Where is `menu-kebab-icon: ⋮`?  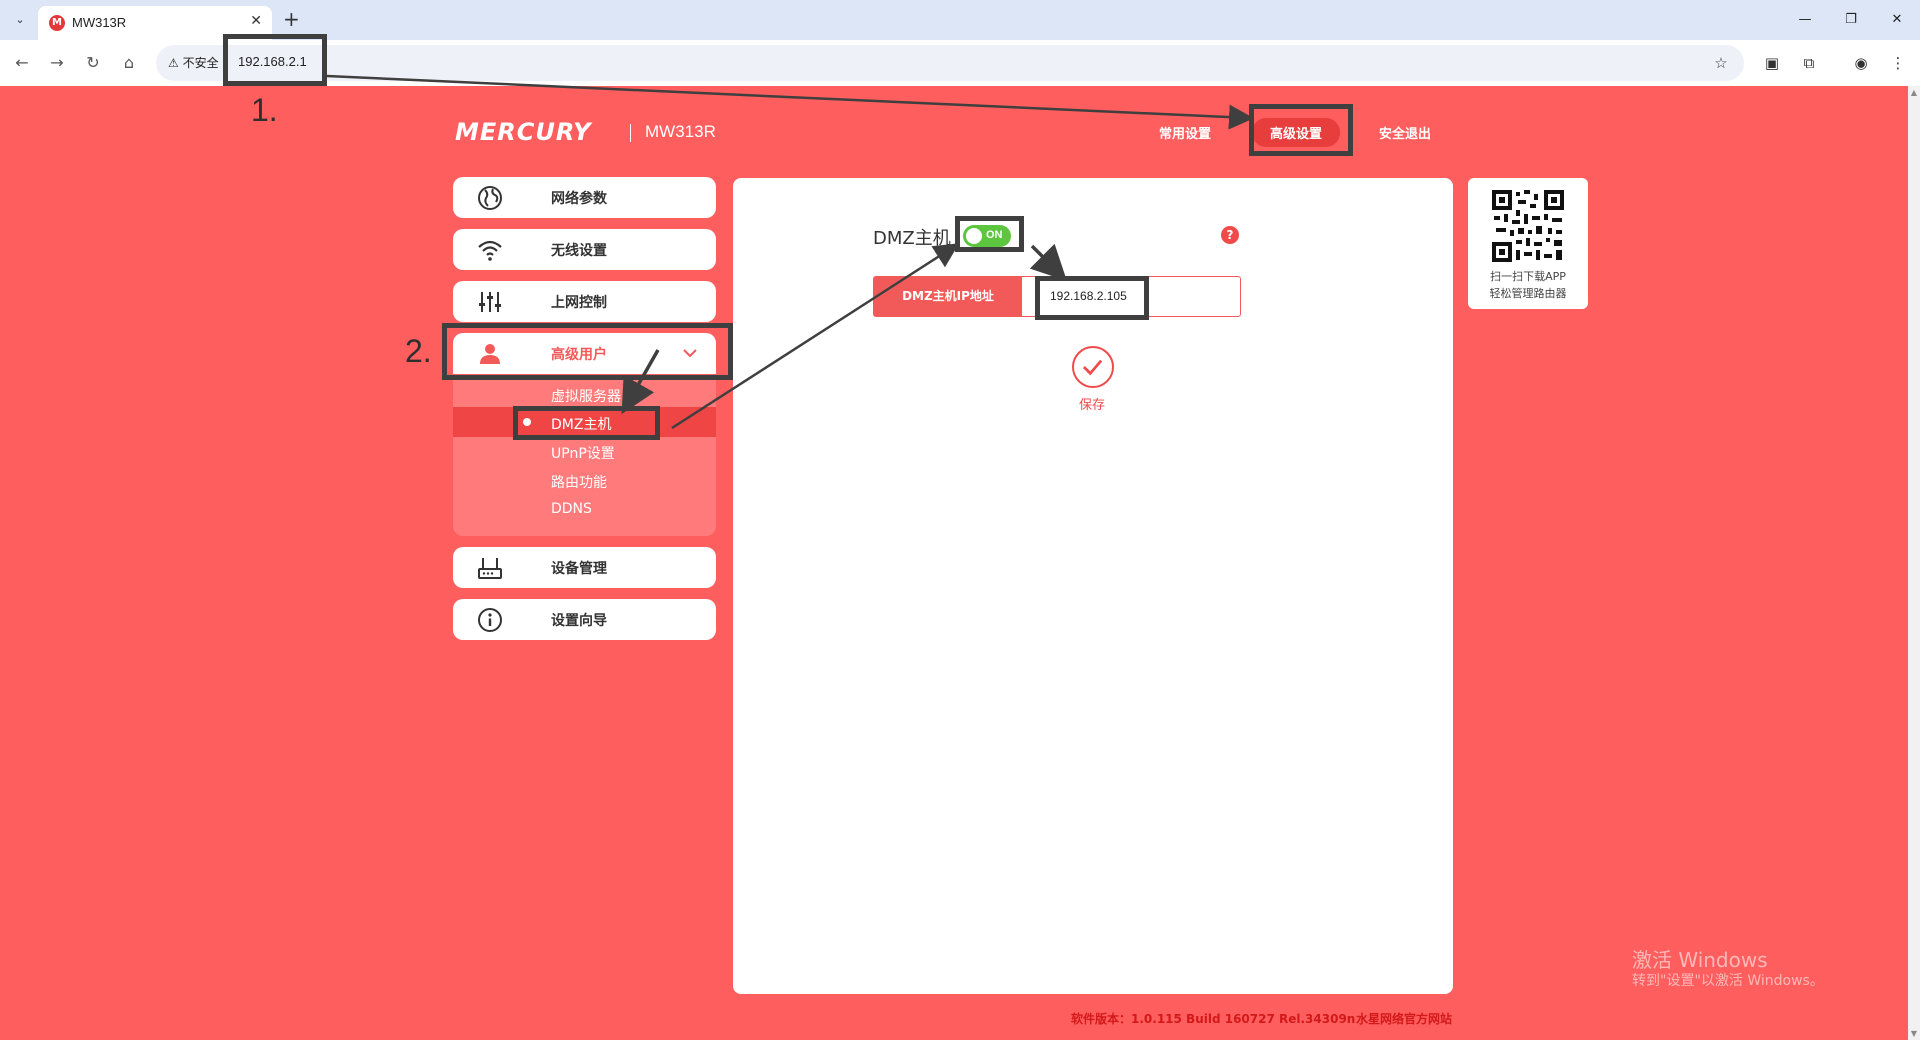
menu-kebab-icon: ⋮ is located at coordinates (1898, 63).